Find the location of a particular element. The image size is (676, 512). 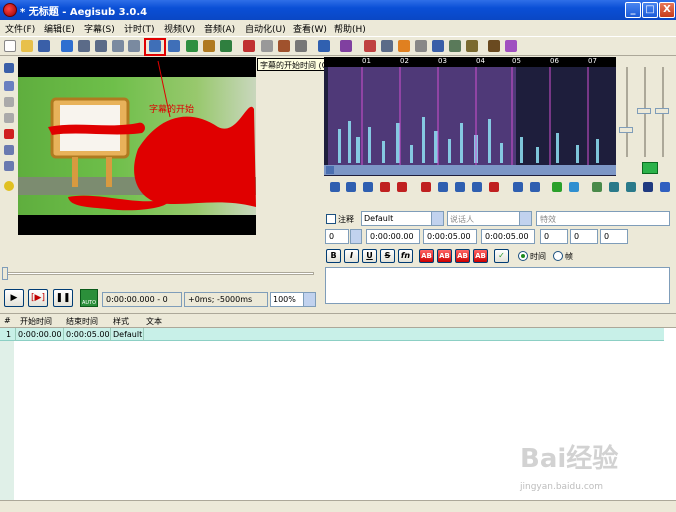

link-sliders-button is located at coordinates (650, 168).